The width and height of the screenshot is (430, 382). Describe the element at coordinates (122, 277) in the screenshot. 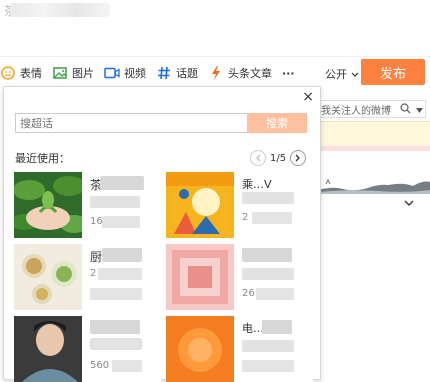

I see `topic-info: 厨 2` at that location.